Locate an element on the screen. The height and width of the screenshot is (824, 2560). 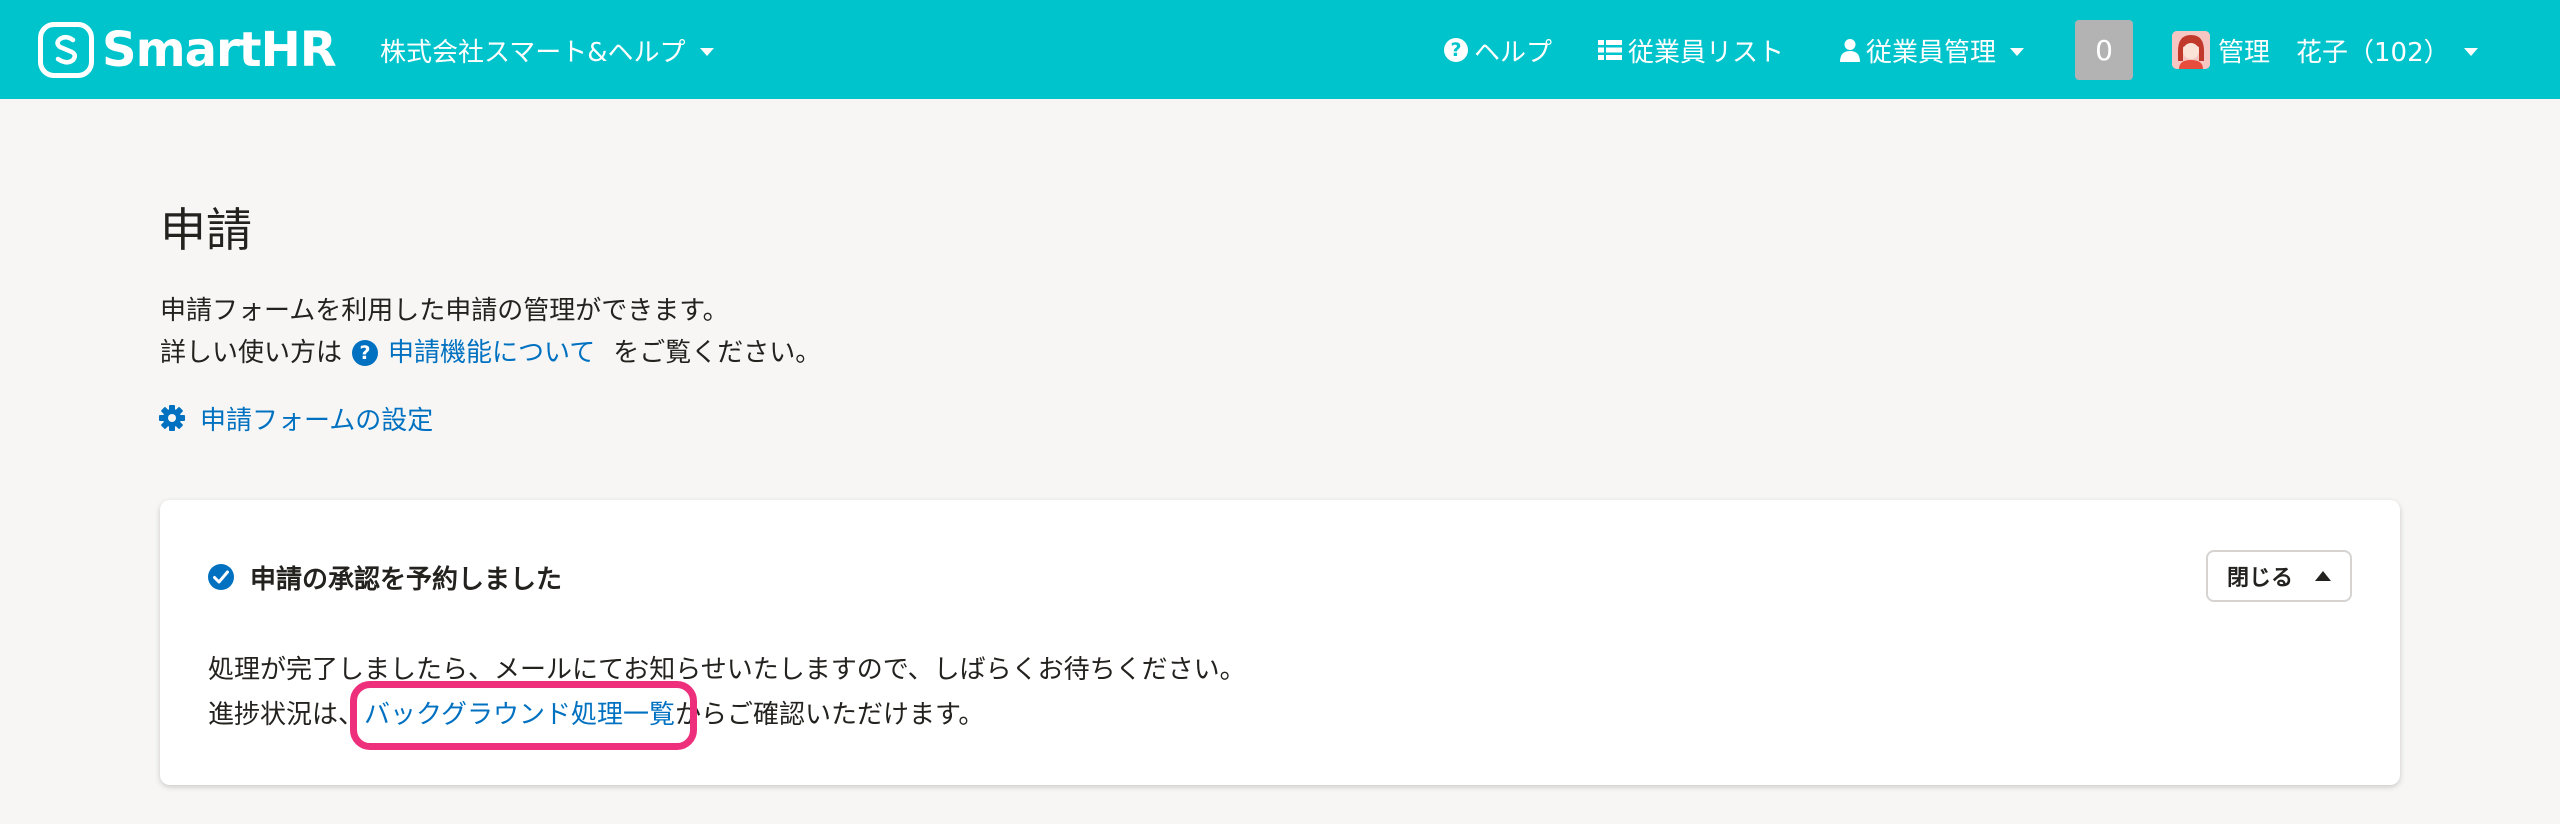
description-prefix: 詳しい使い方は is located at coordinates (251, 353).